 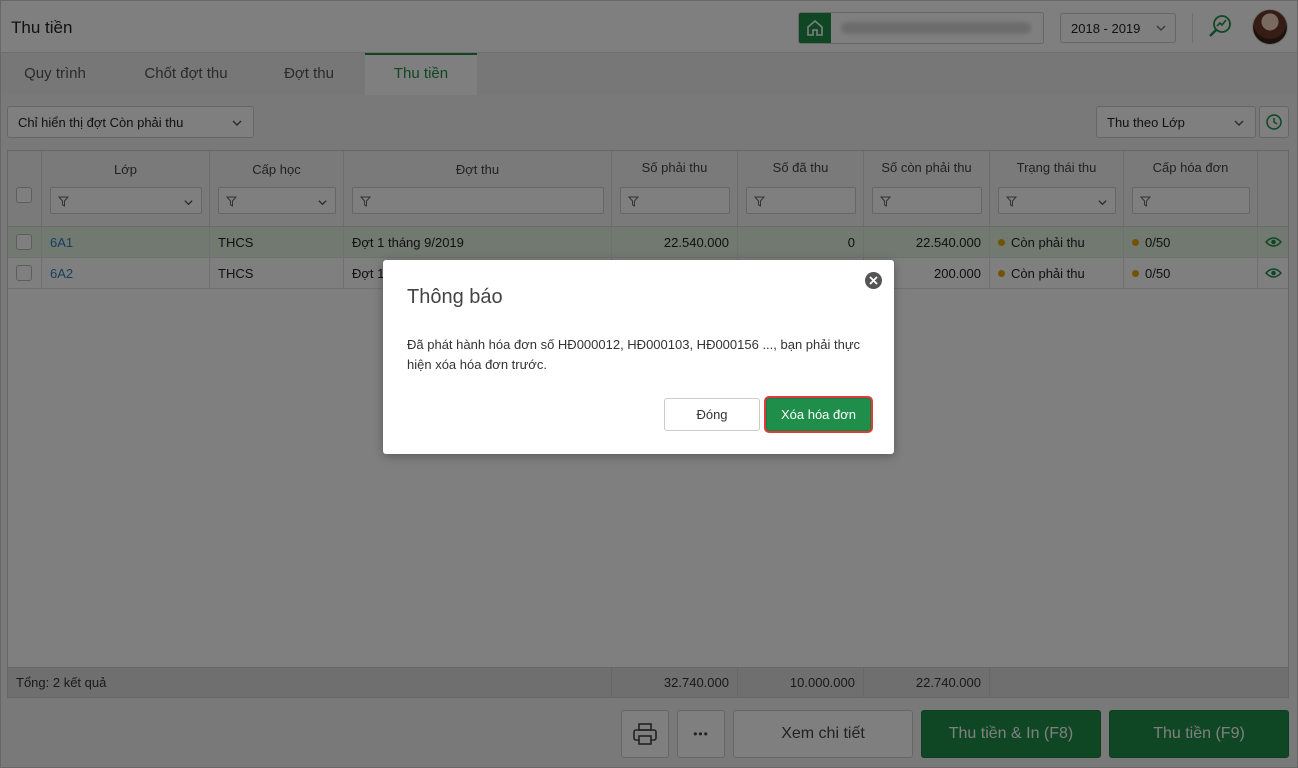 I want to click on dialog-title: Thông báo, so click(x=455, y=297).